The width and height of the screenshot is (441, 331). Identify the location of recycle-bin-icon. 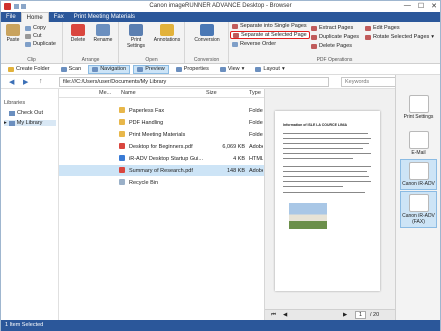
(122, 182).